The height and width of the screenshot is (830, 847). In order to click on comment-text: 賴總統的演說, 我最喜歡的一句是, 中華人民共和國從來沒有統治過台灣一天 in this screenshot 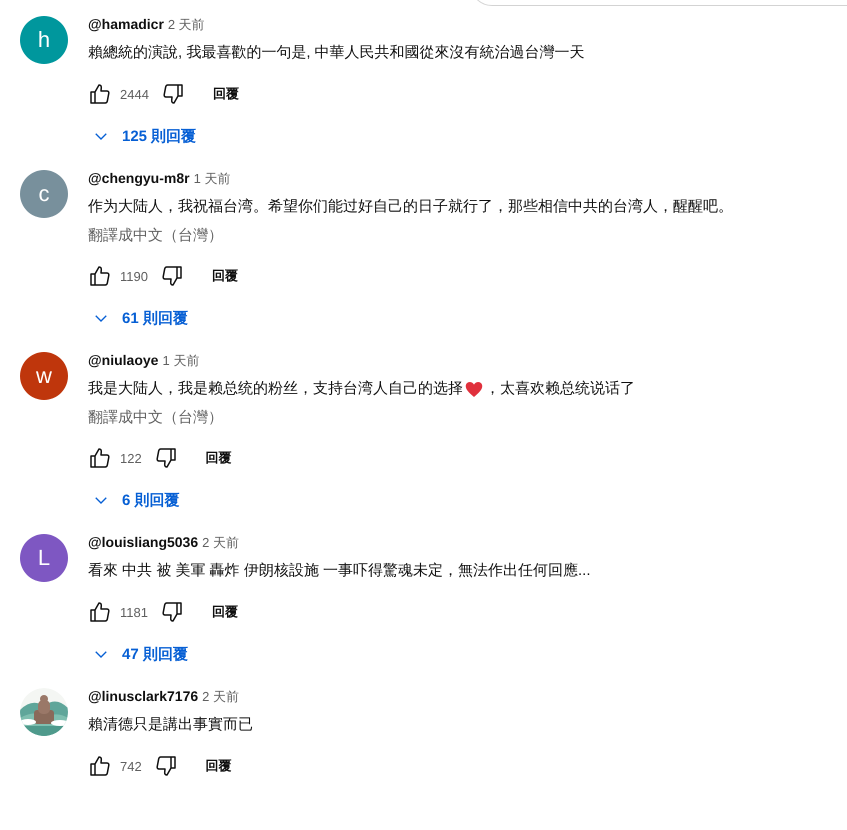, I will do `click(336, 53)`.